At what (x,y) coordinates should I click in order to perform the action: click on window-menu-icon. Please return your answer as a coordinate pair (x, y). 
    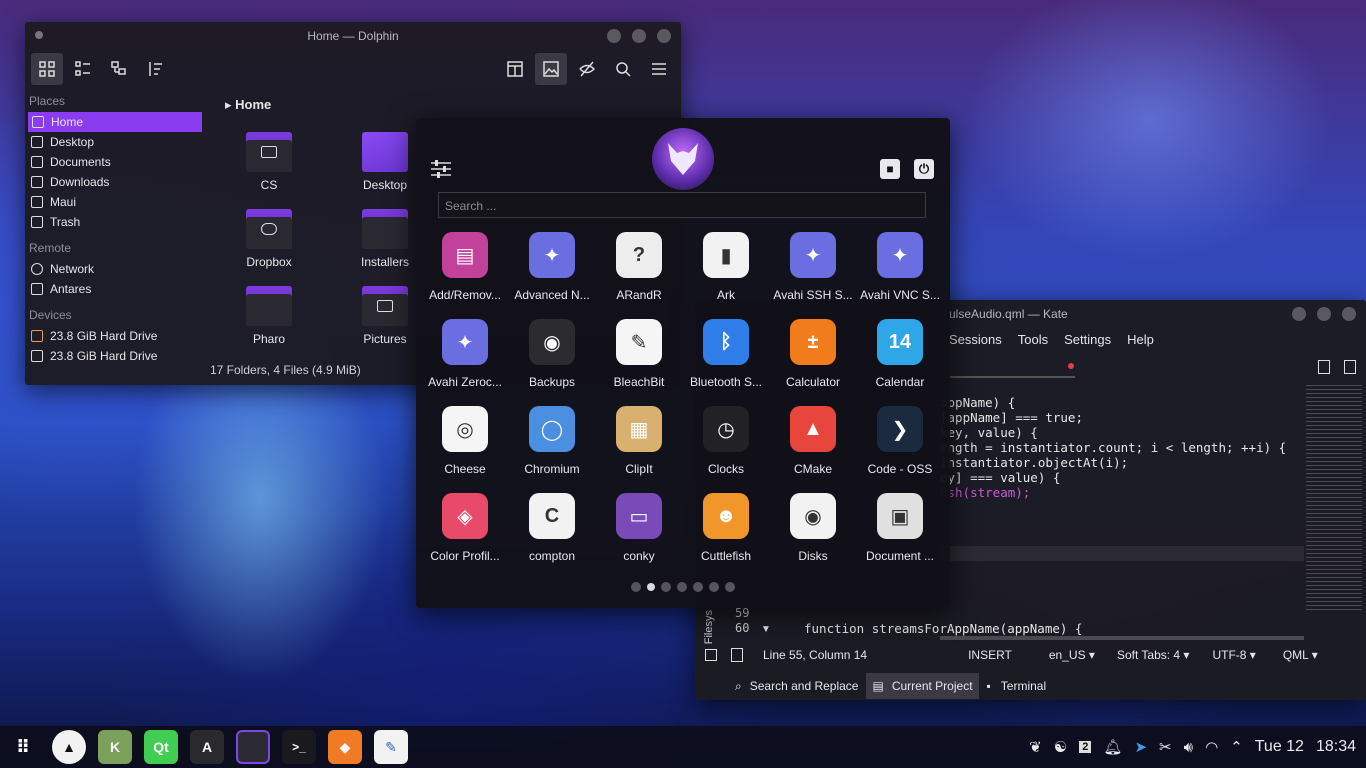
    Looking at the image, I should click on (39, 35).